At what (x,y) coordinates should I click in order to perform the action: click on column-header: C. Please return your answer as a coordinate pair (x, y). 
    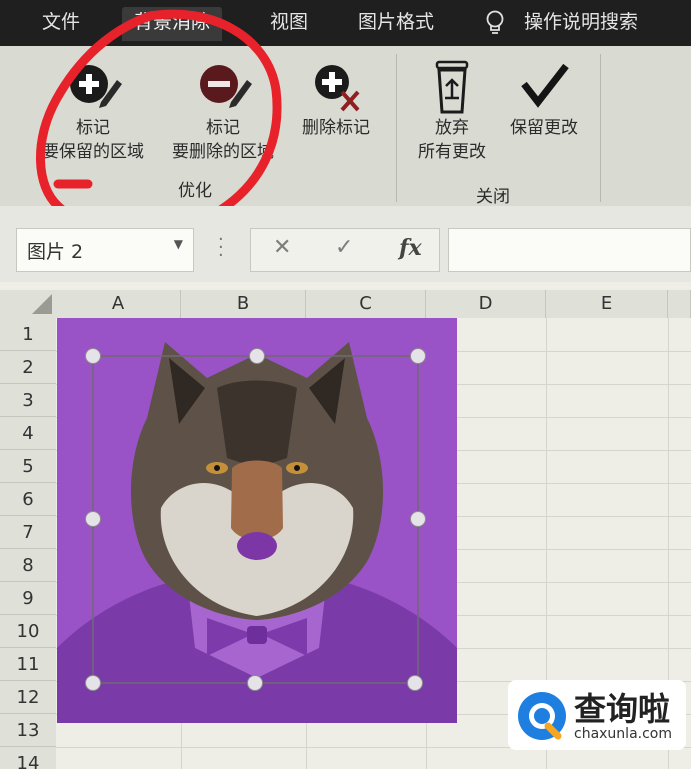
    Looking at the image, I should click on (366, 304).